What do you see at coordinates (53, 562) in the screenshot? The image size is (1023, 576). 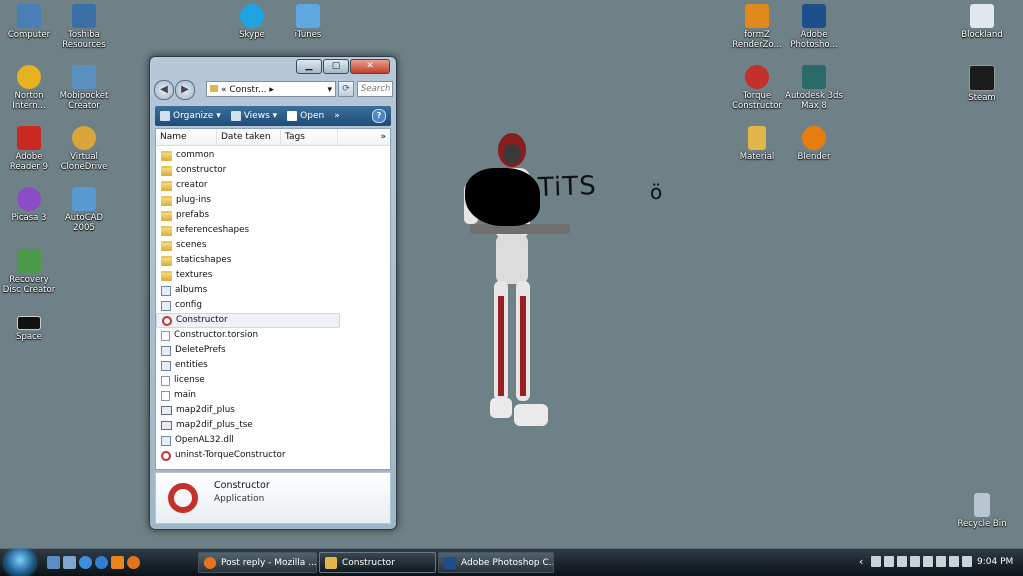 I see `show-desktop-icon` at bounding box center [53, 562].